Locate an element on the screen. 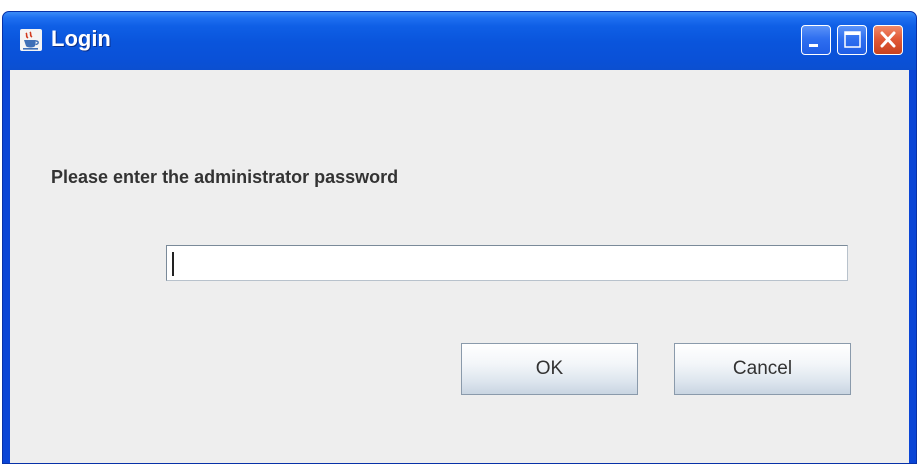 Image resolution: width=921 pixels, height=465 pixels. password-field is located at coordinates (507, 263).